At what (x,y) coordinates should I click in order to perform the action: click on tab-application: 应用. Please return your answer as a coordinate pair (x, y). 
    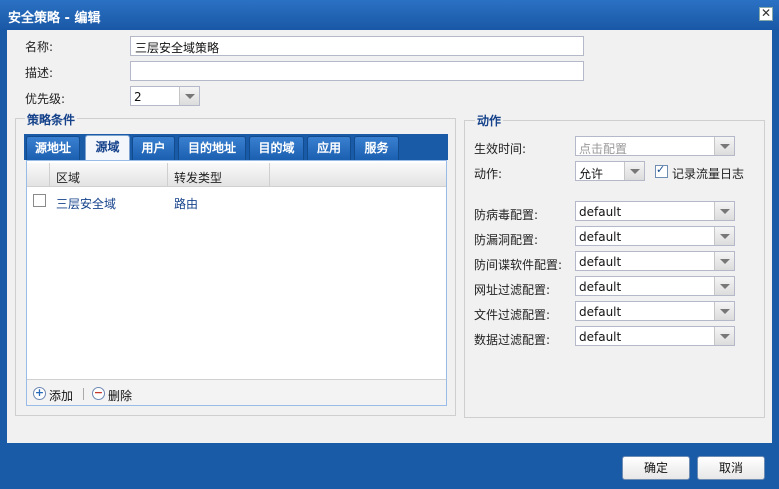
    Looking at the image, I should click on (329, 148).